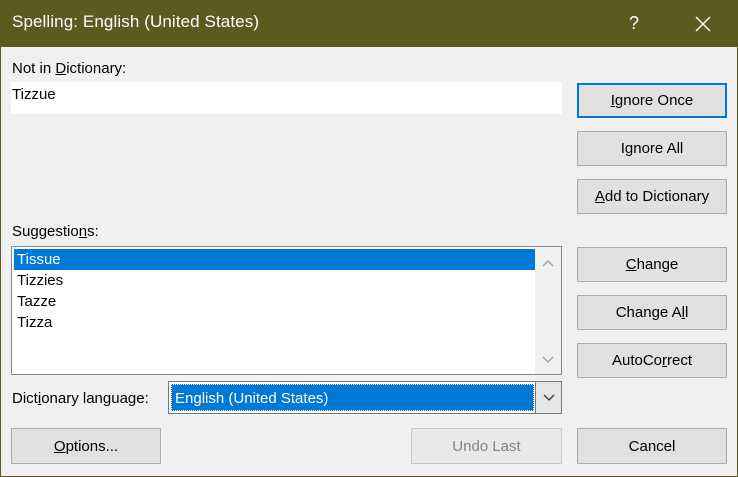  I want to click on chevron-up-icon, so click(548, 263).